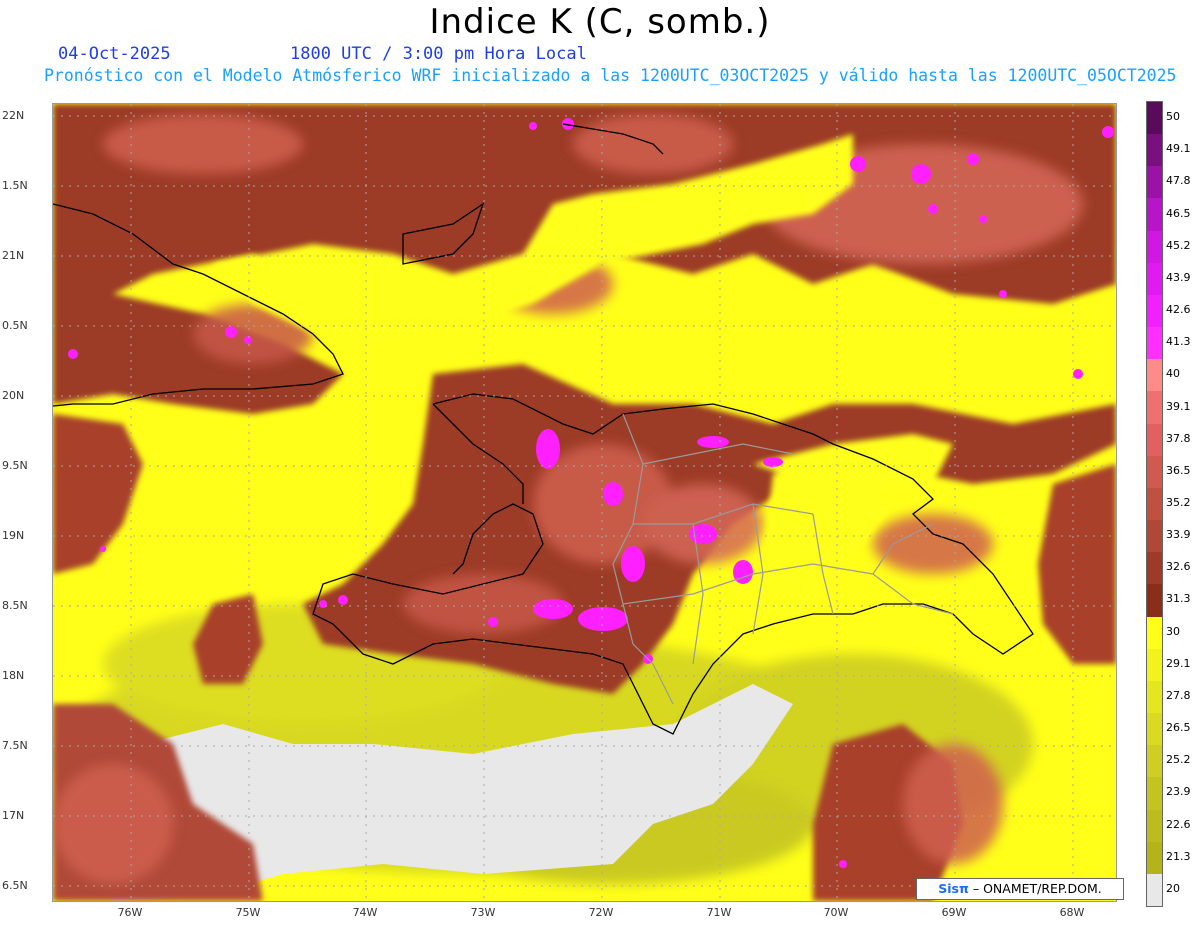 This screenshot has height=927, width=1200. I want to click on colorbar-tick-label: 30, so click(1173, 631).